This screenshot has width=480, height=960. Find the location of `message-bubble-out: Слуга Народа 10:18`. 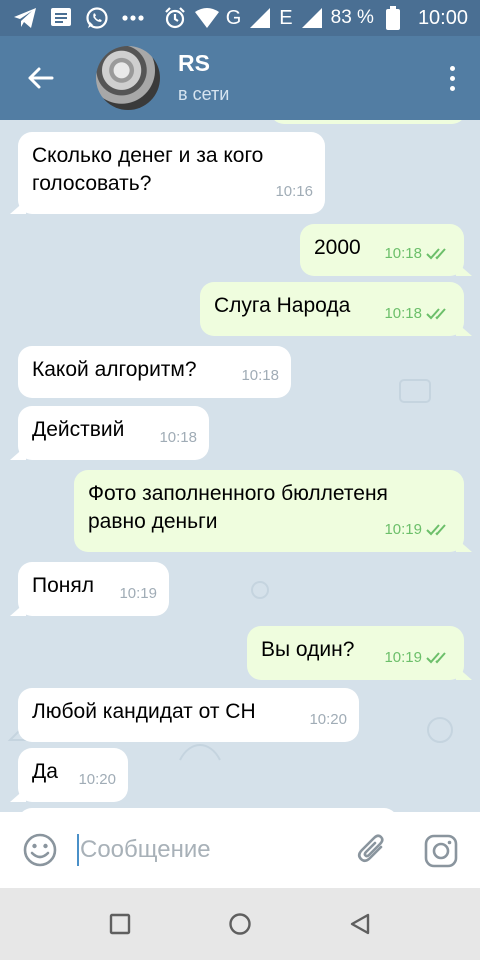

message-bubble-out: Слуга Народа 10:18 is located at coordinates (336, 309).